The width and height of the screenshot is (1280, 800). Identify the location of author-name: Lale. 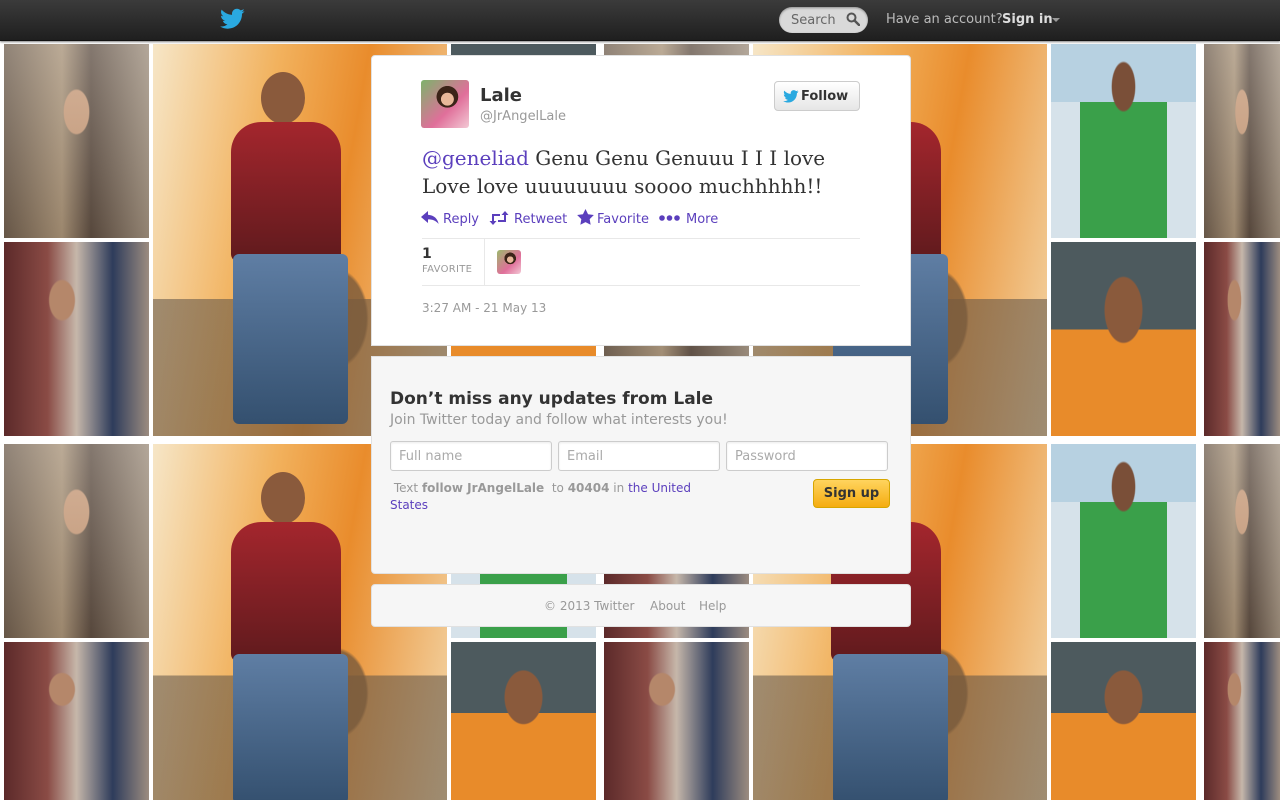
(501, 95).